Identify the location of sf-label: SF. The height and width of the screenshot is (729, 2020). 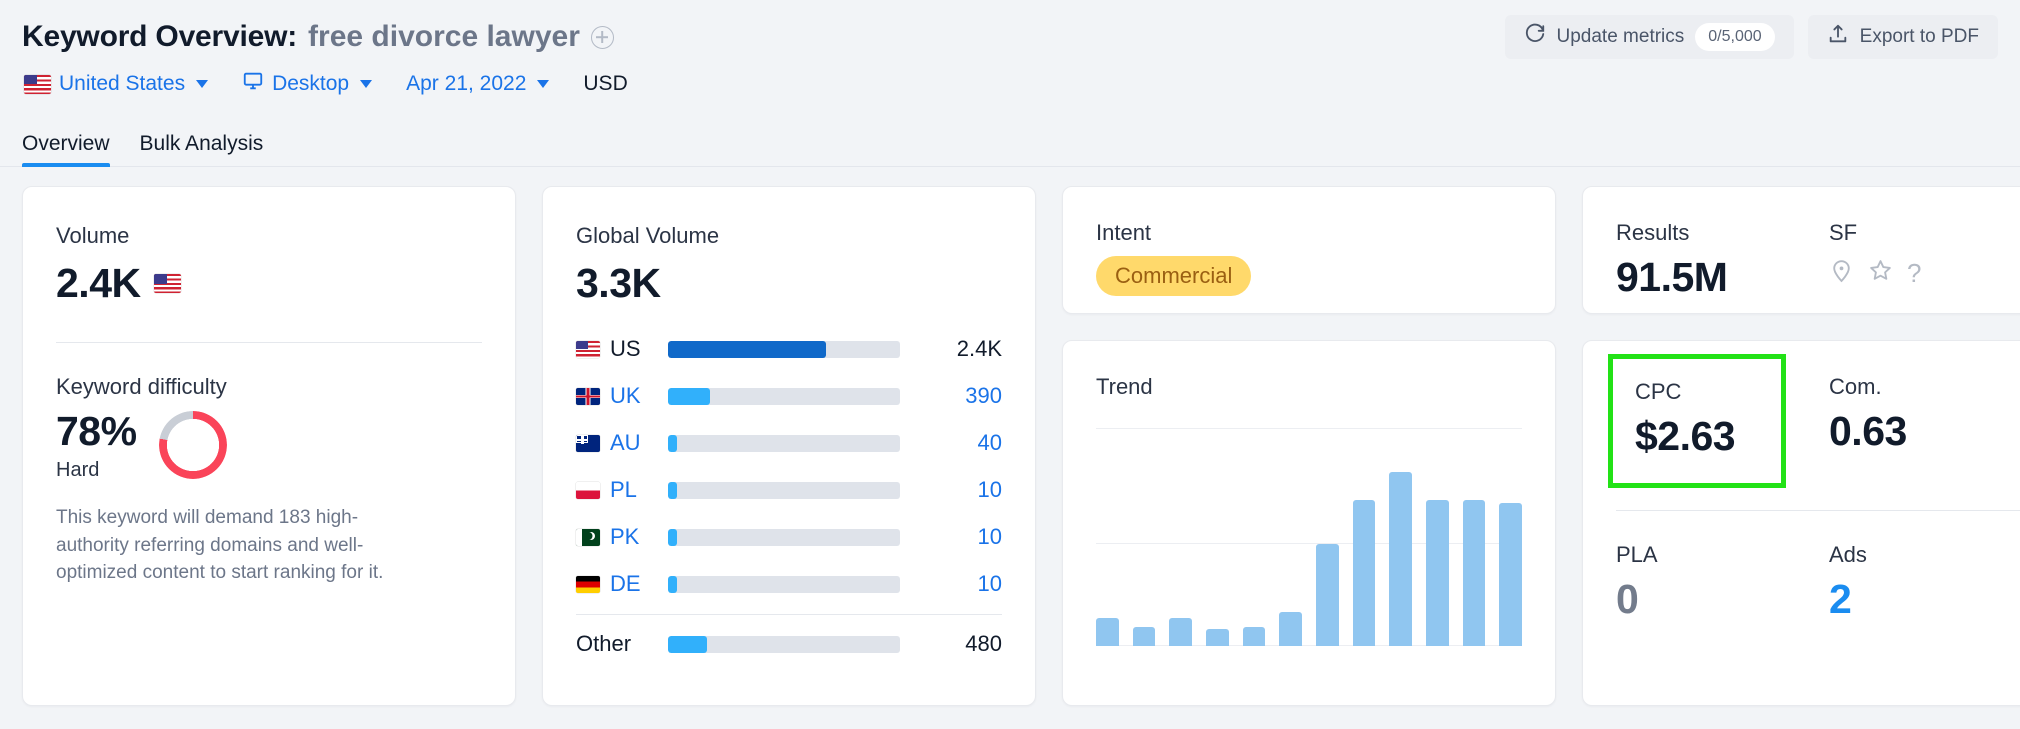
(1843, 232).